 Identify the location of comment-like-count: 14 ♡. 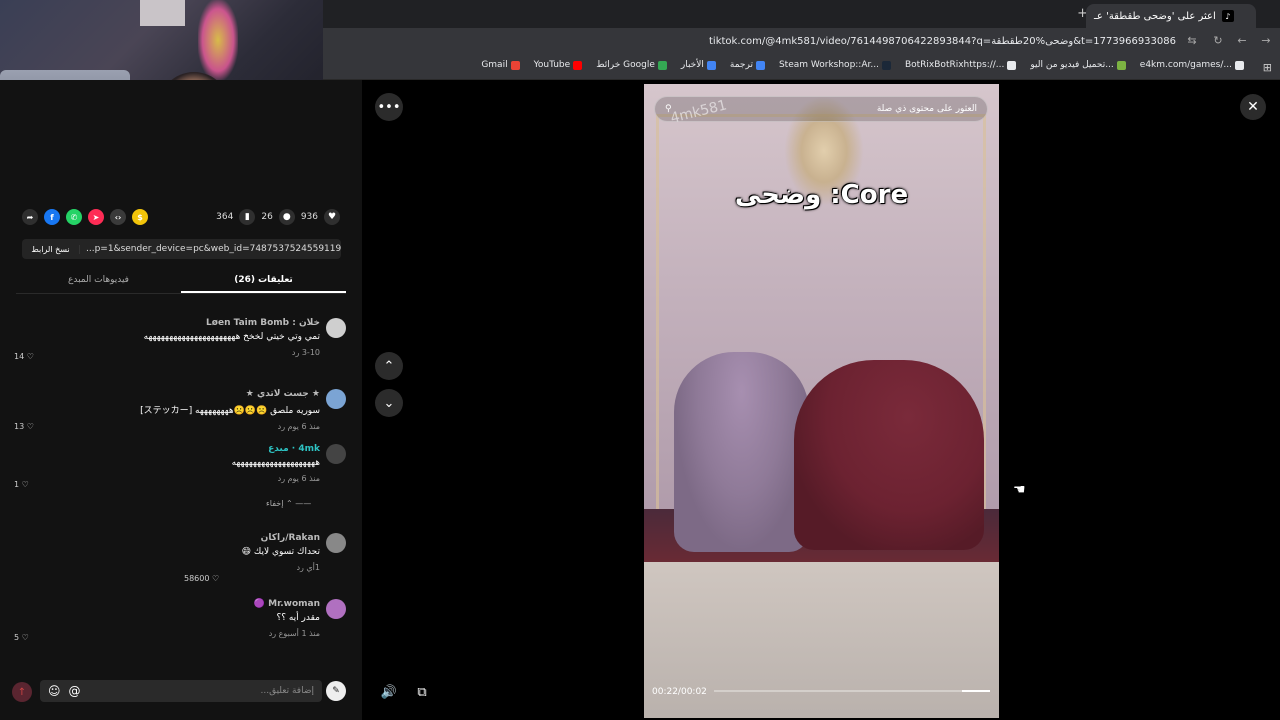
(24, 356).